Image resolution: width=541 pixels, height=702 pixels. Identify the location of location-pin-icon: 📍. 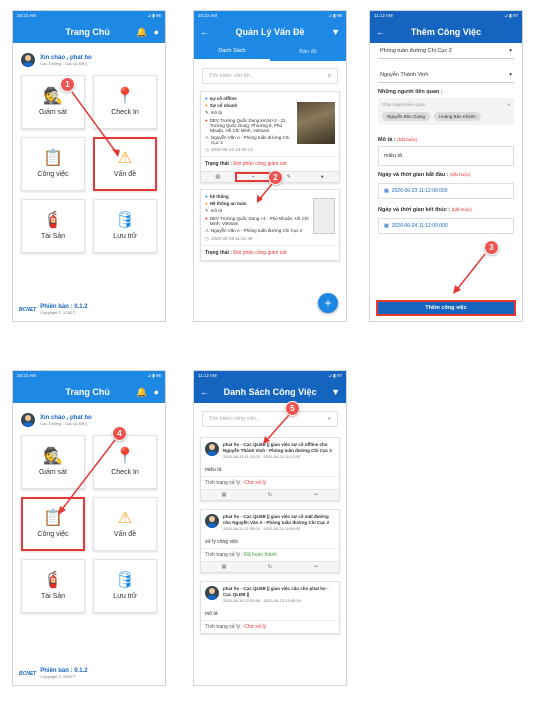
(125, 96).